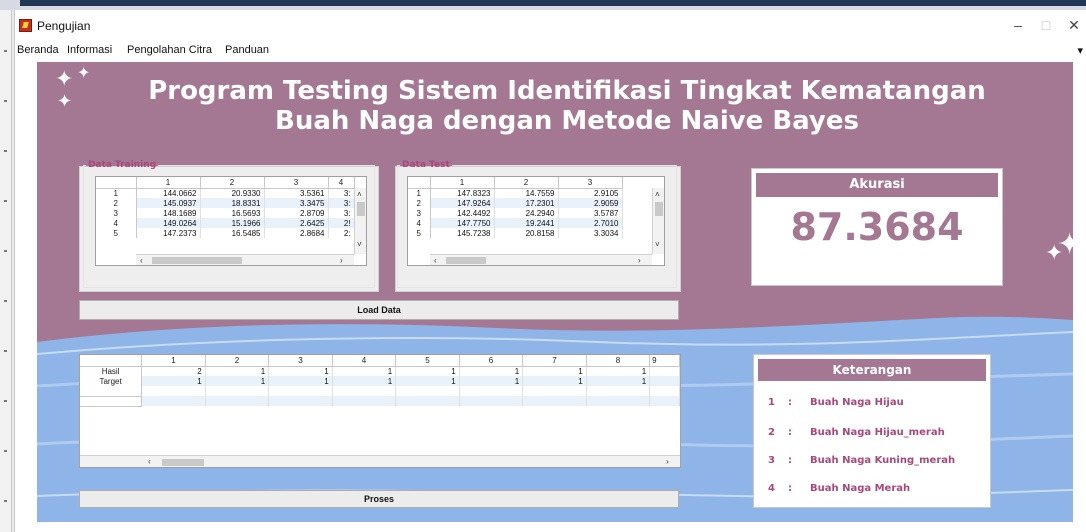 The image size is (1086, 532). What do you see at coordinates (526, 193) in the screenshot?
I see `table-cell: 14.7559` at bounding box center [526, 193].